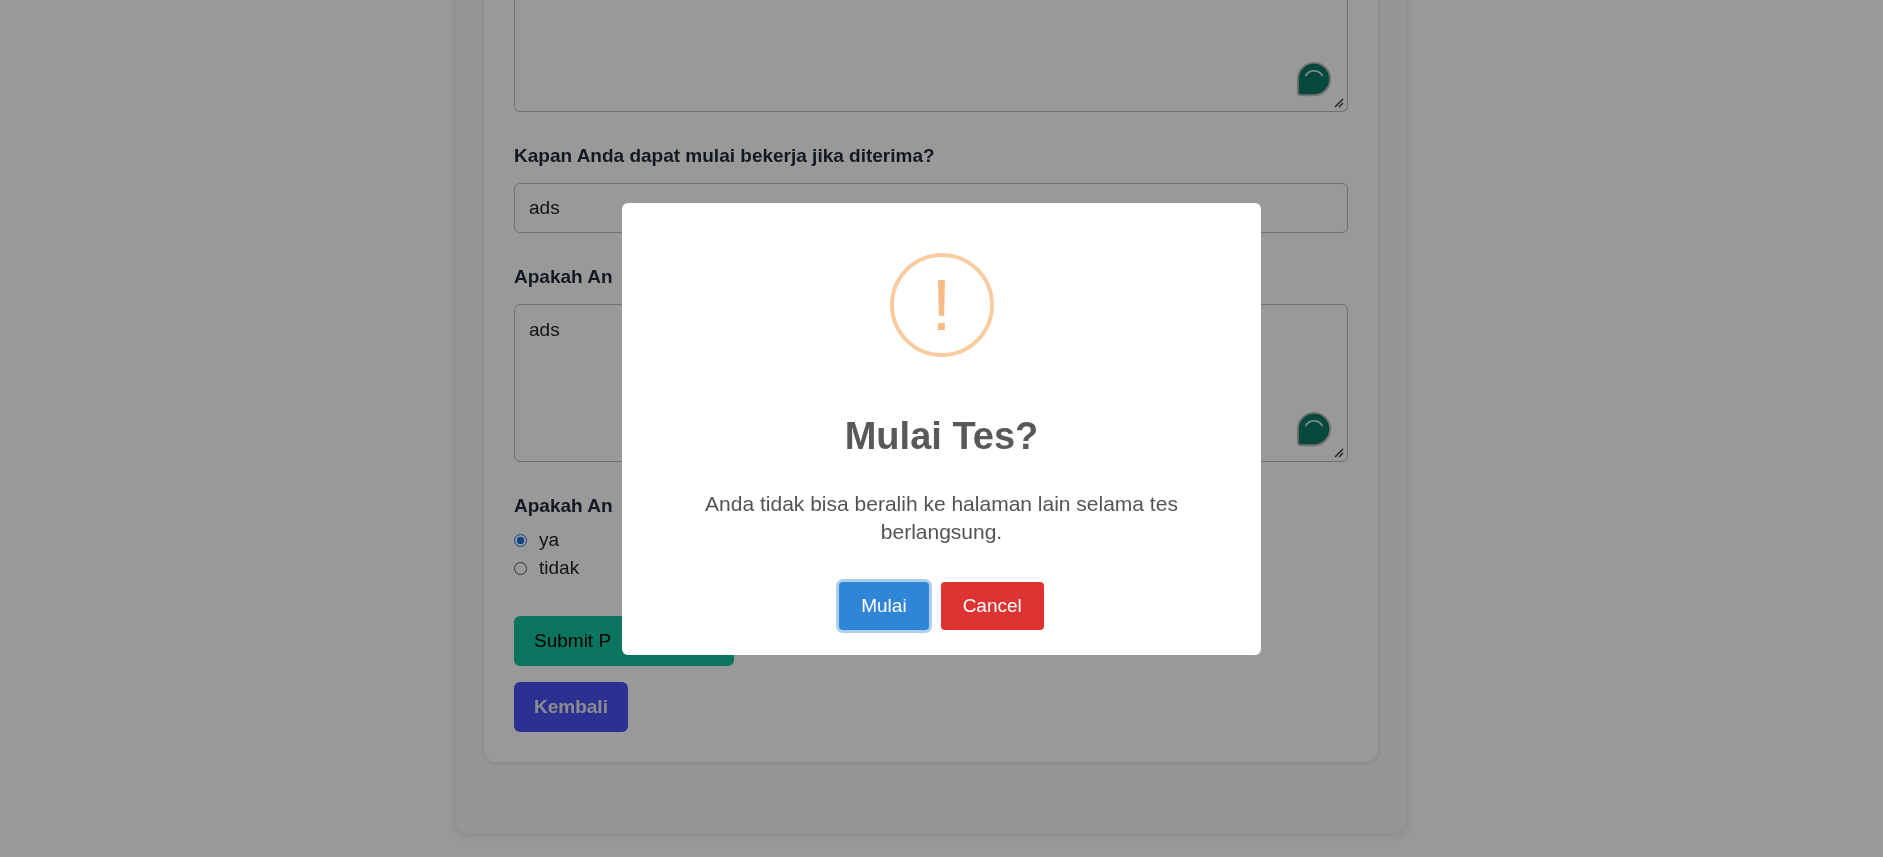 The width and height of the screenshot is (1883, 857). What do you see at coordinates (941, 304) in the screenshot?
I see `warning-icon: !` at bounding box center [941, 304].